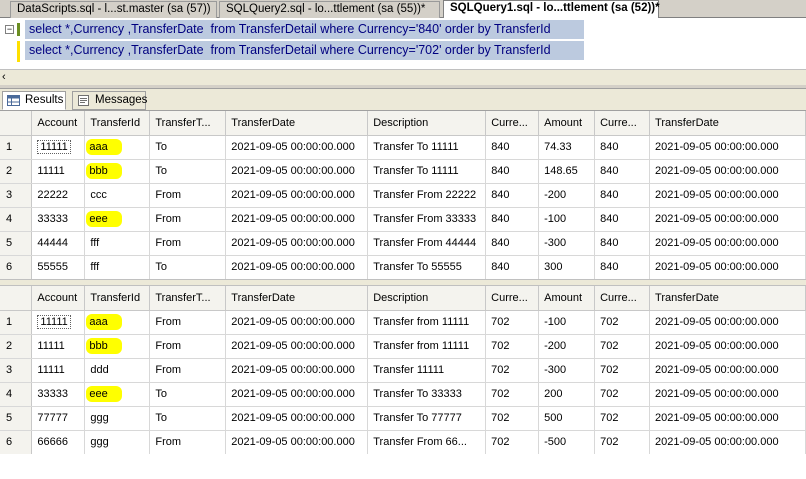 Image resolution: width=806 pixels, height=479 pixels. What do you see at coordinates (58, 195) in the screenshot?
I see `table-cell: 22222` at bounding box center [58, 195].